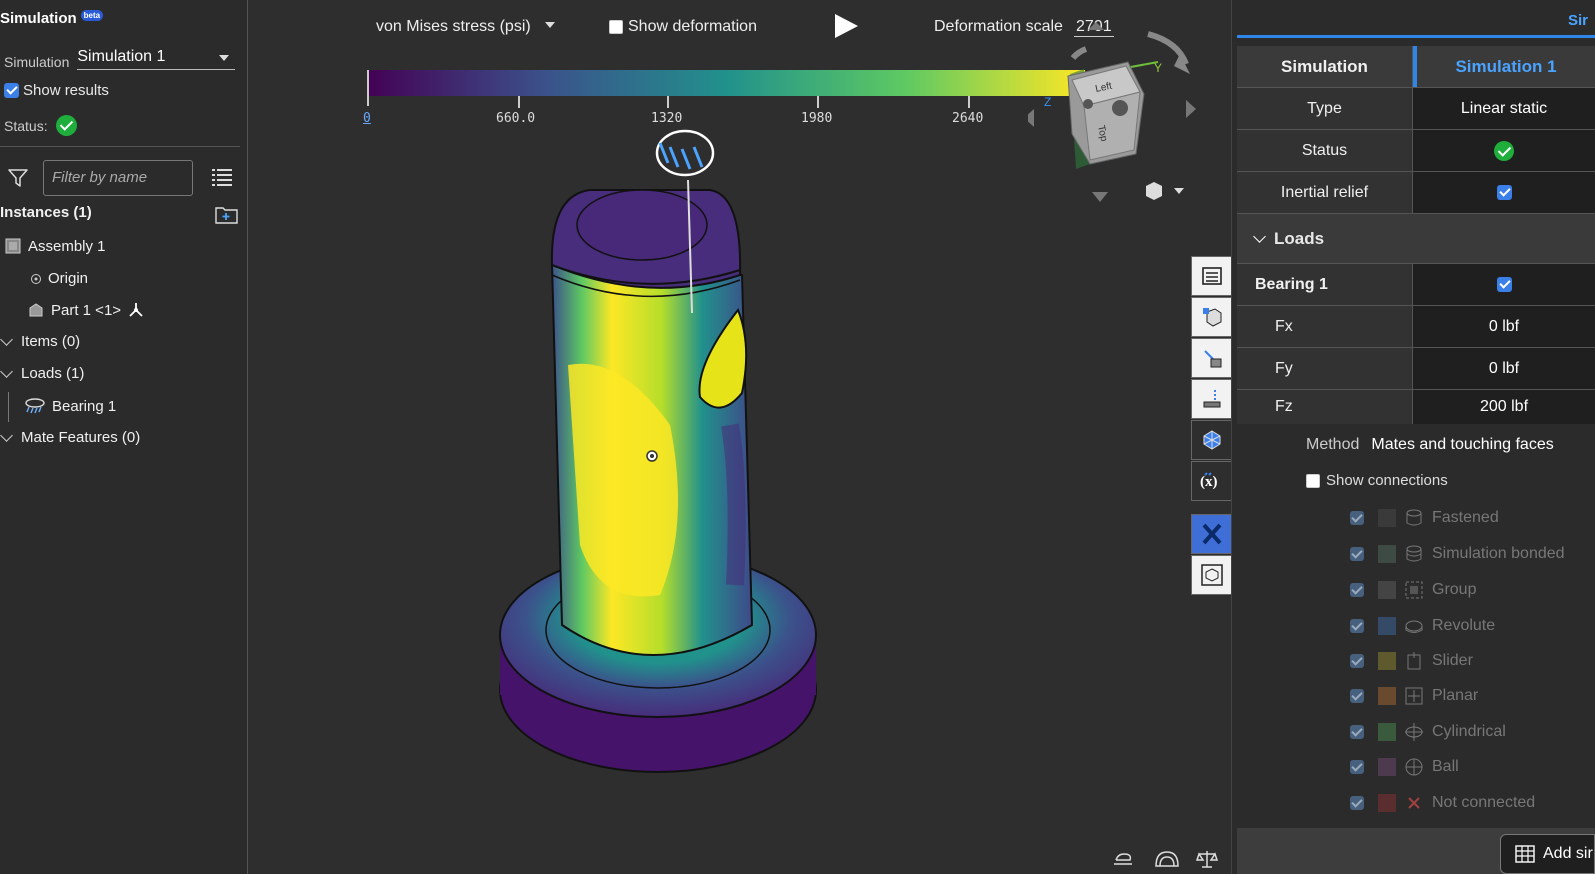 The width and height of the screenshot is (1595, 874). What do you see at coordinates (1445, 766) in the screenshot?
I see `connection-label: Ball` at bounding box center [1445, 766].